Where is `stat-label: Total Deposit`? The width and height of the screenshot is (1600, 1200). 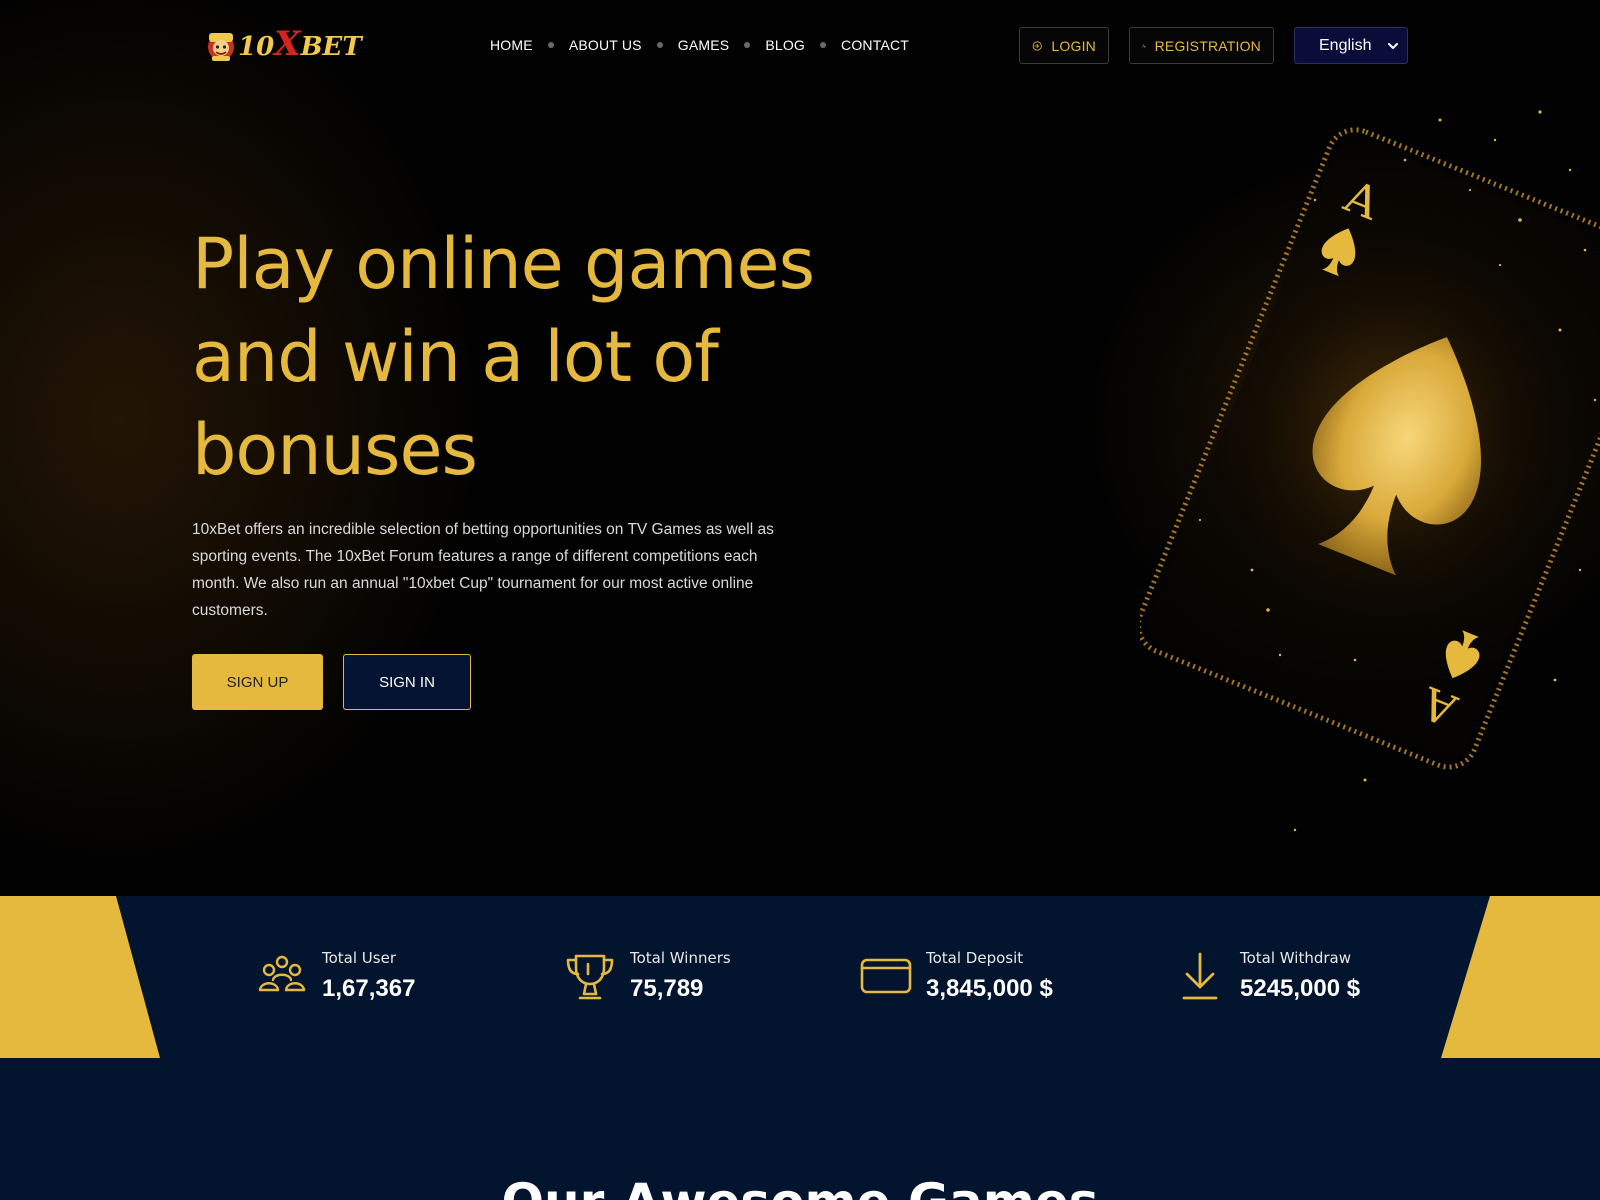 stat-label: Total Deposit is located at coordinates (975, 958).